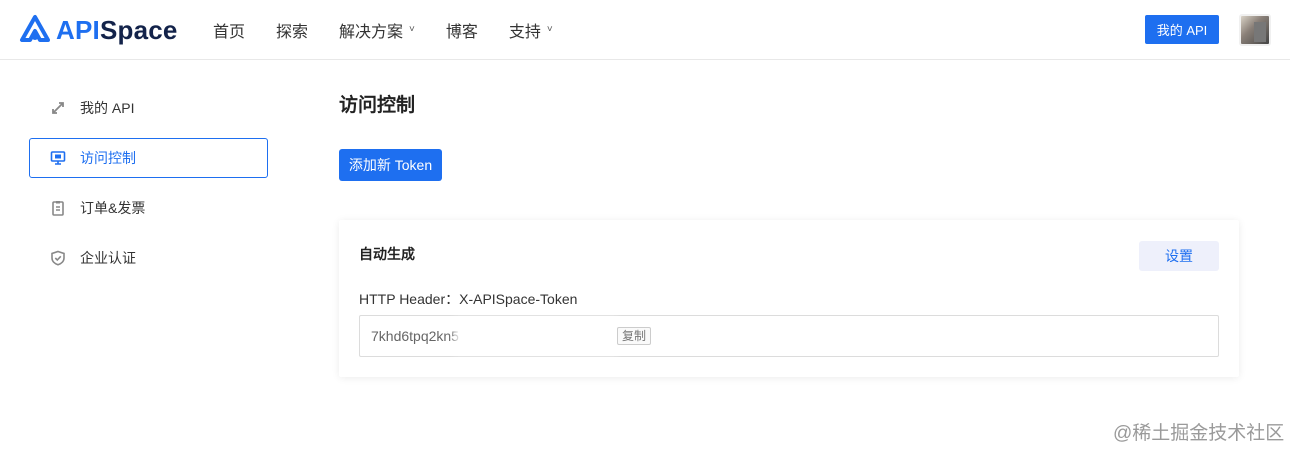  What do you see at coordinates (148, 258) in the screenshot?
I see `sidebar-item-enterprise-verification: 企业认证` at bounding box center [148, 258].